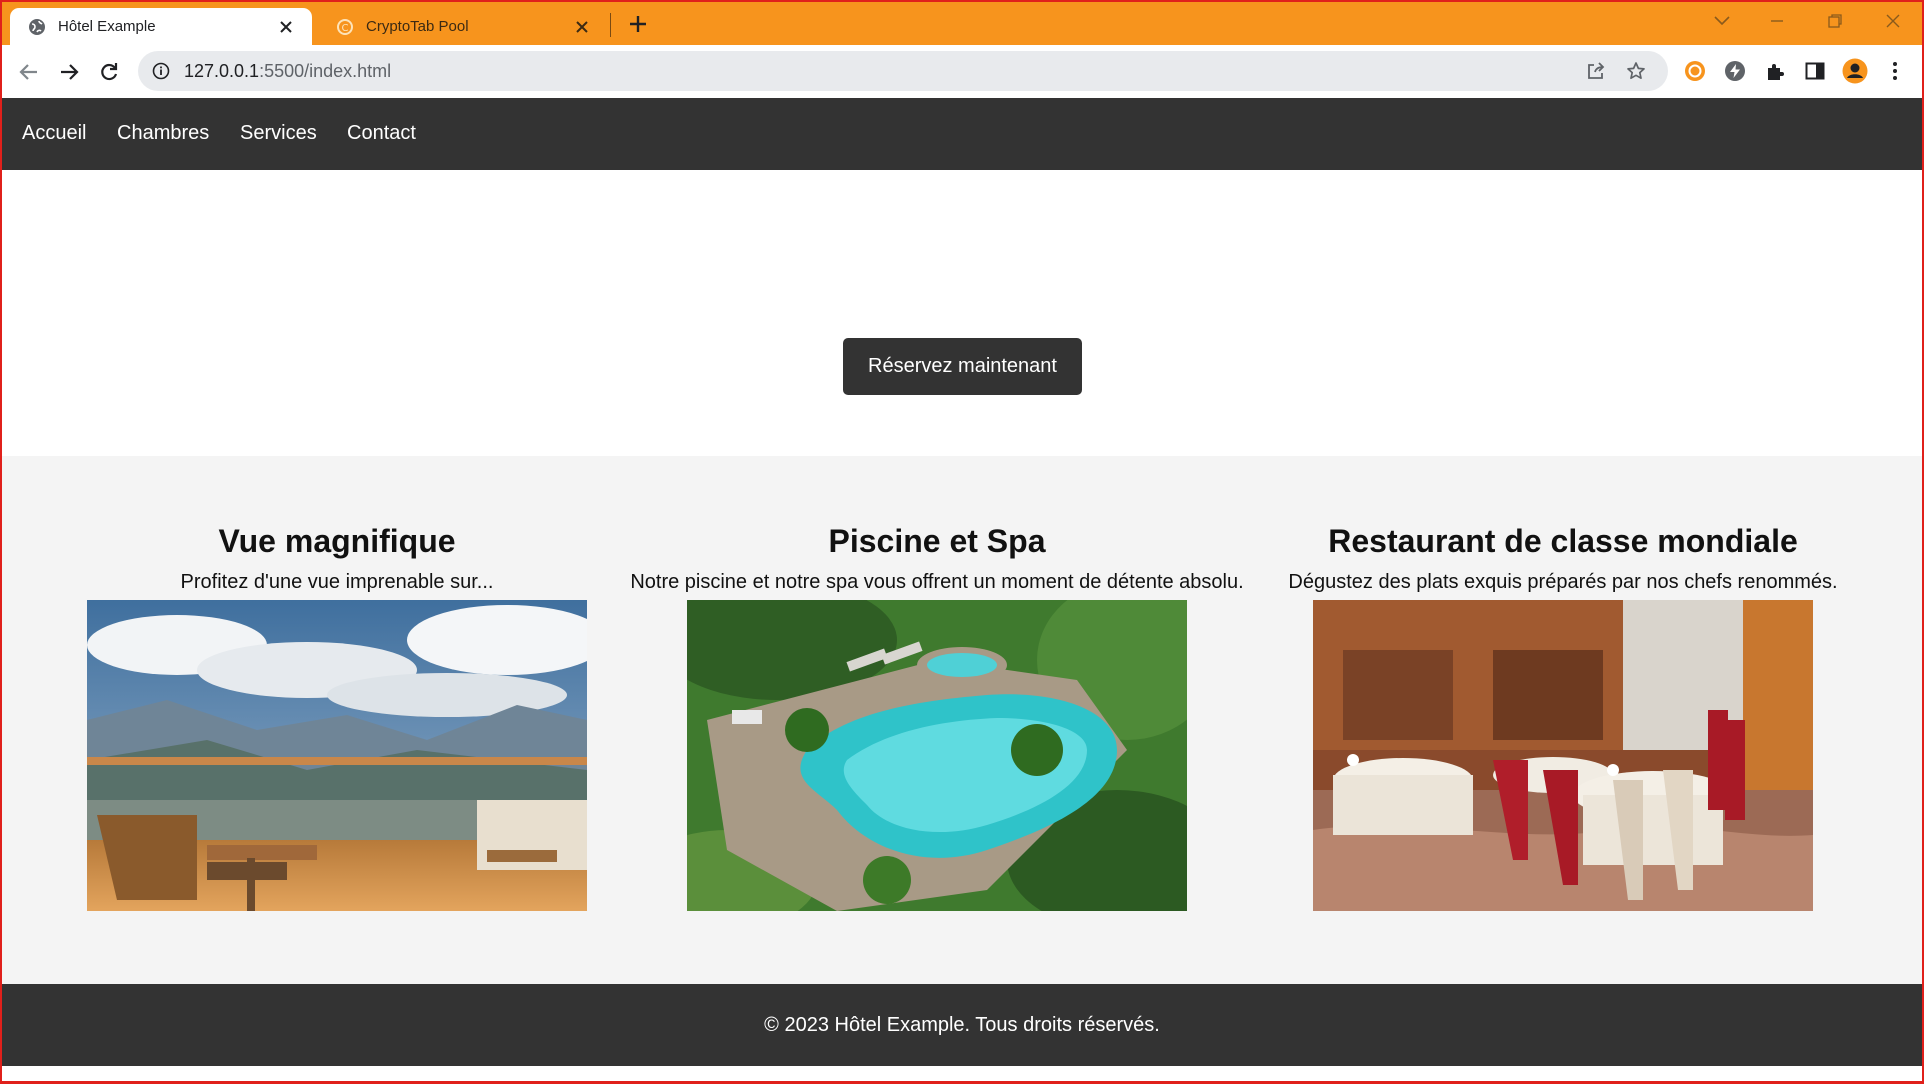 Image resolution: width=1924 pixels, height=1084 pixels. Describe the element at coordinates (337, 755) in the screenshot. I see `balcony-mountain-view-photo` at that location.